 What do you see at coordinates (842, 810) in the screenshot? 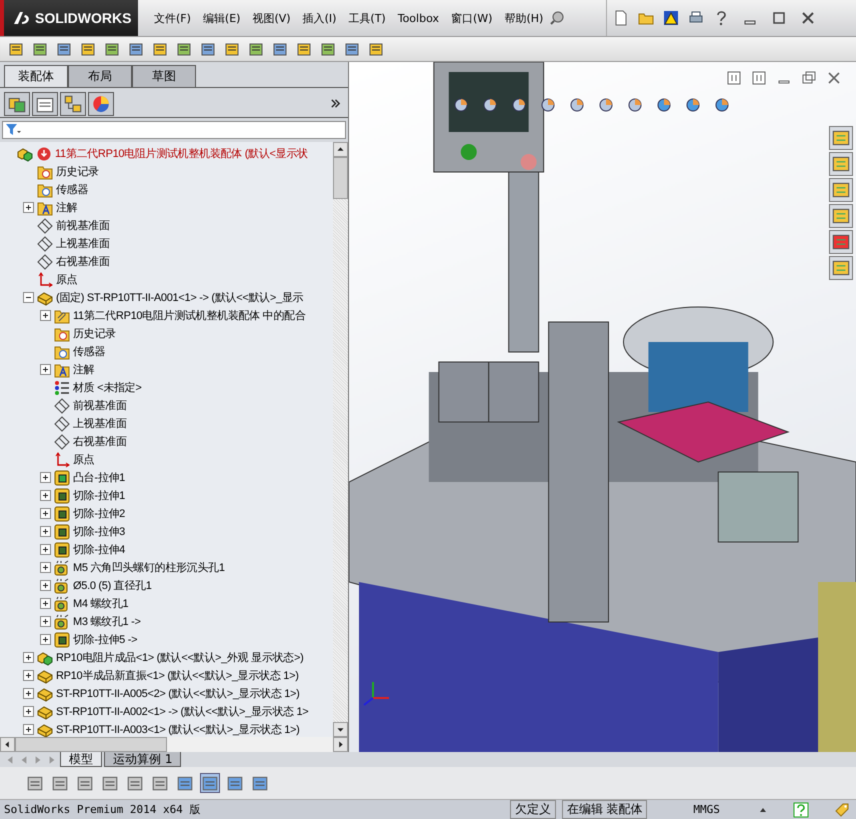
I see `tag-icon` at bounding box center [842, 810].